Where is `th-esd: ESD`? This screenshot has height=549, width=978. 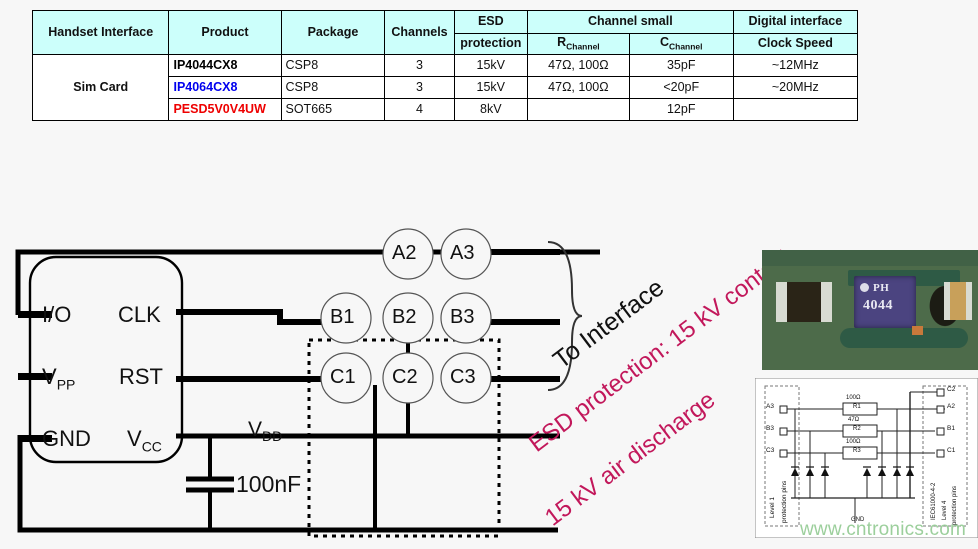
th-esd: ESD is located at coordinates (490, 22).